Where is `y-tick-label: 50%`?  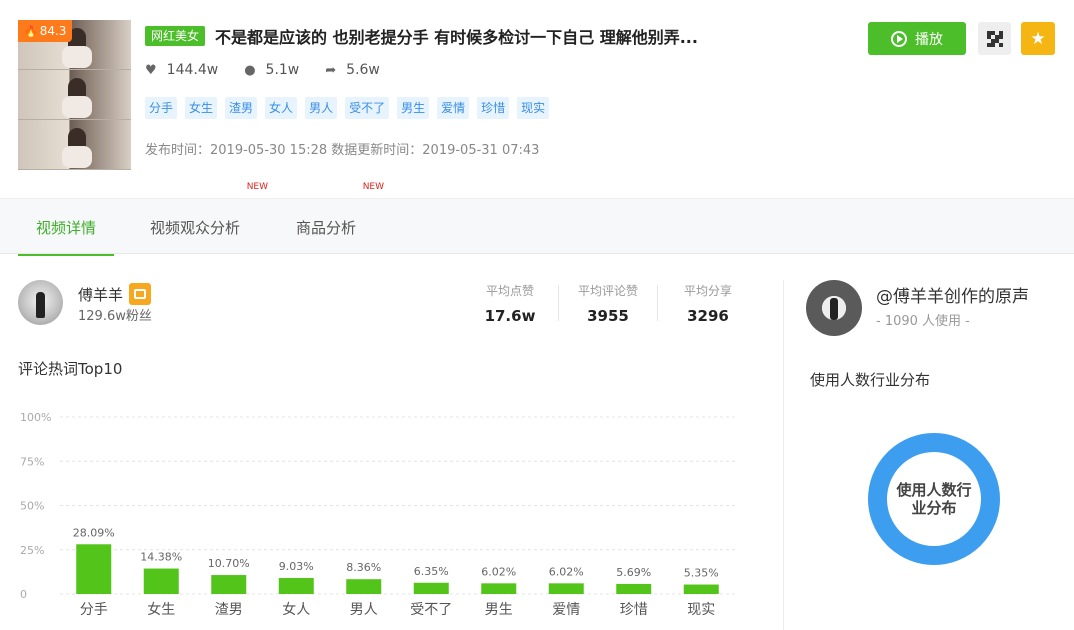
y-tick-label: 50% is located at coordinates (32, 506).